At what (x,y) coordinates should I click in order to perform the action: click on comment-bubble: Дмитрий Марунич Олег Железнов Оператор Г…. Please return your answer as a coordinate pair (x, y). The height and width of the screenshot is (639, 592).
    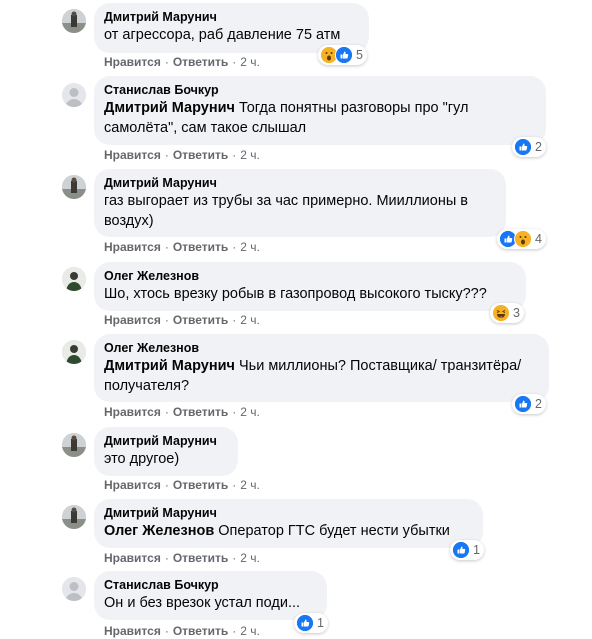
    Looking at the image, I should click on (288, 523).